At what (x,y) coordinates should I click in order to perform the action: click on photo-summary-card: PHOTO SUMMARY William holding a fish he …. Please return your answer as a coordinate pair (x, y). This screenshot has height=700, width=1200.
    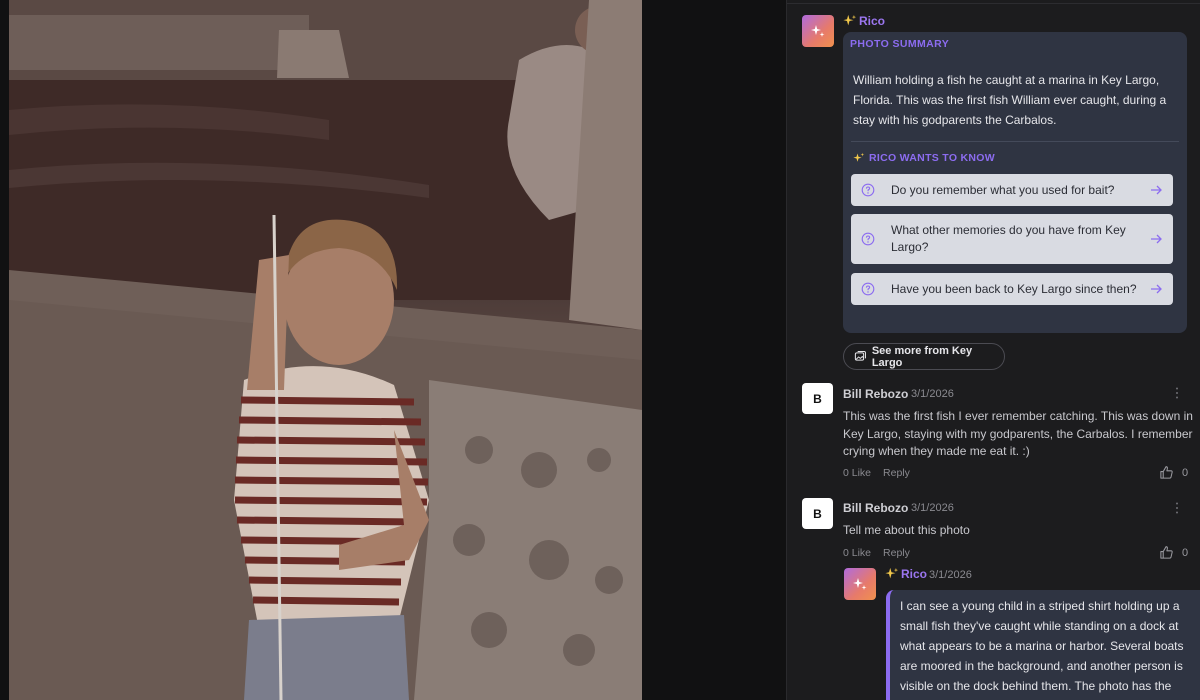
    Looking at the image, I should click on (1015, 182).